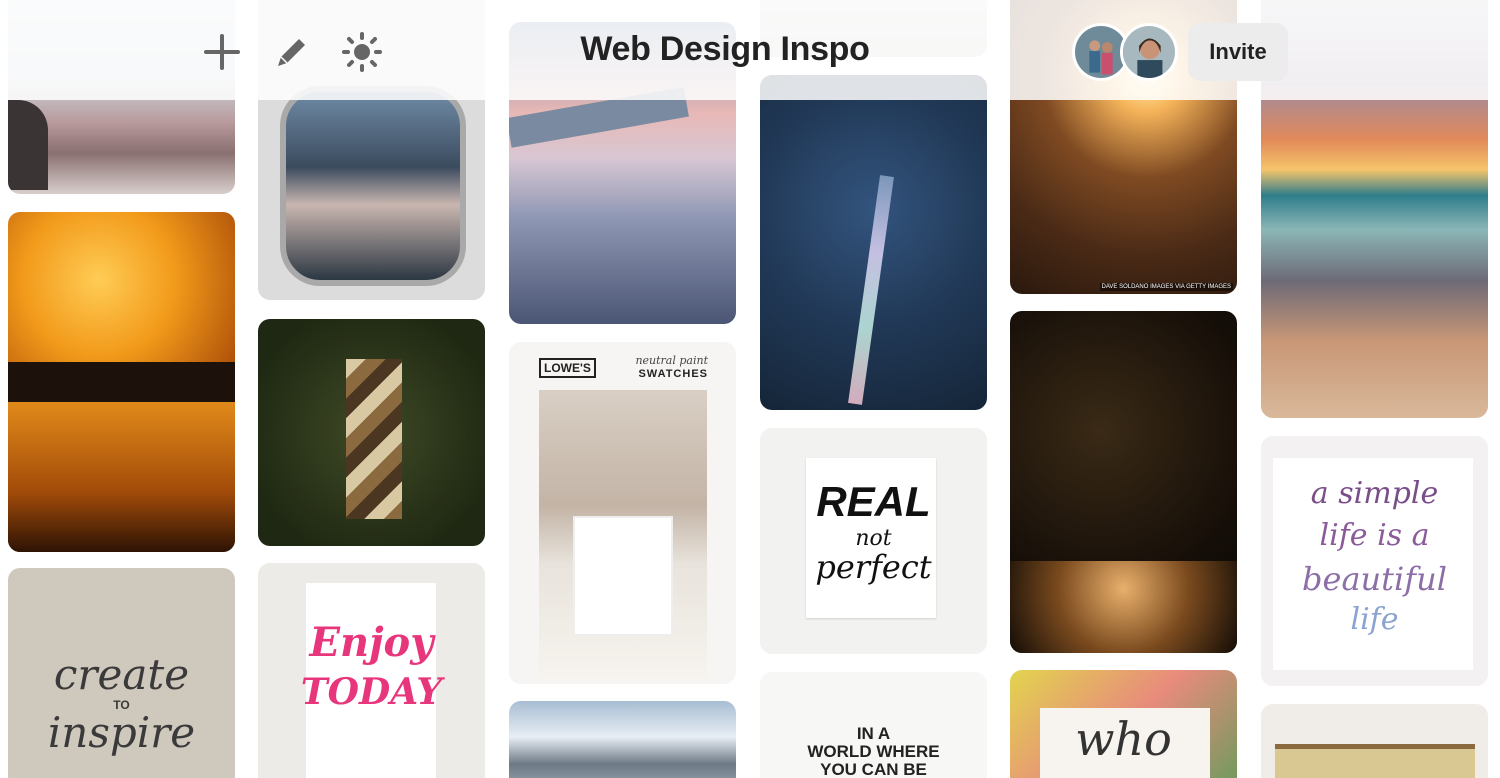 The image size is (1500, 778). Describe the element at coordinates (1166, 287) in the screenshot. I see `pin-photo-credit: DAVE SOLDANO IMAGES VIA GETTY IMAGES` at that location.